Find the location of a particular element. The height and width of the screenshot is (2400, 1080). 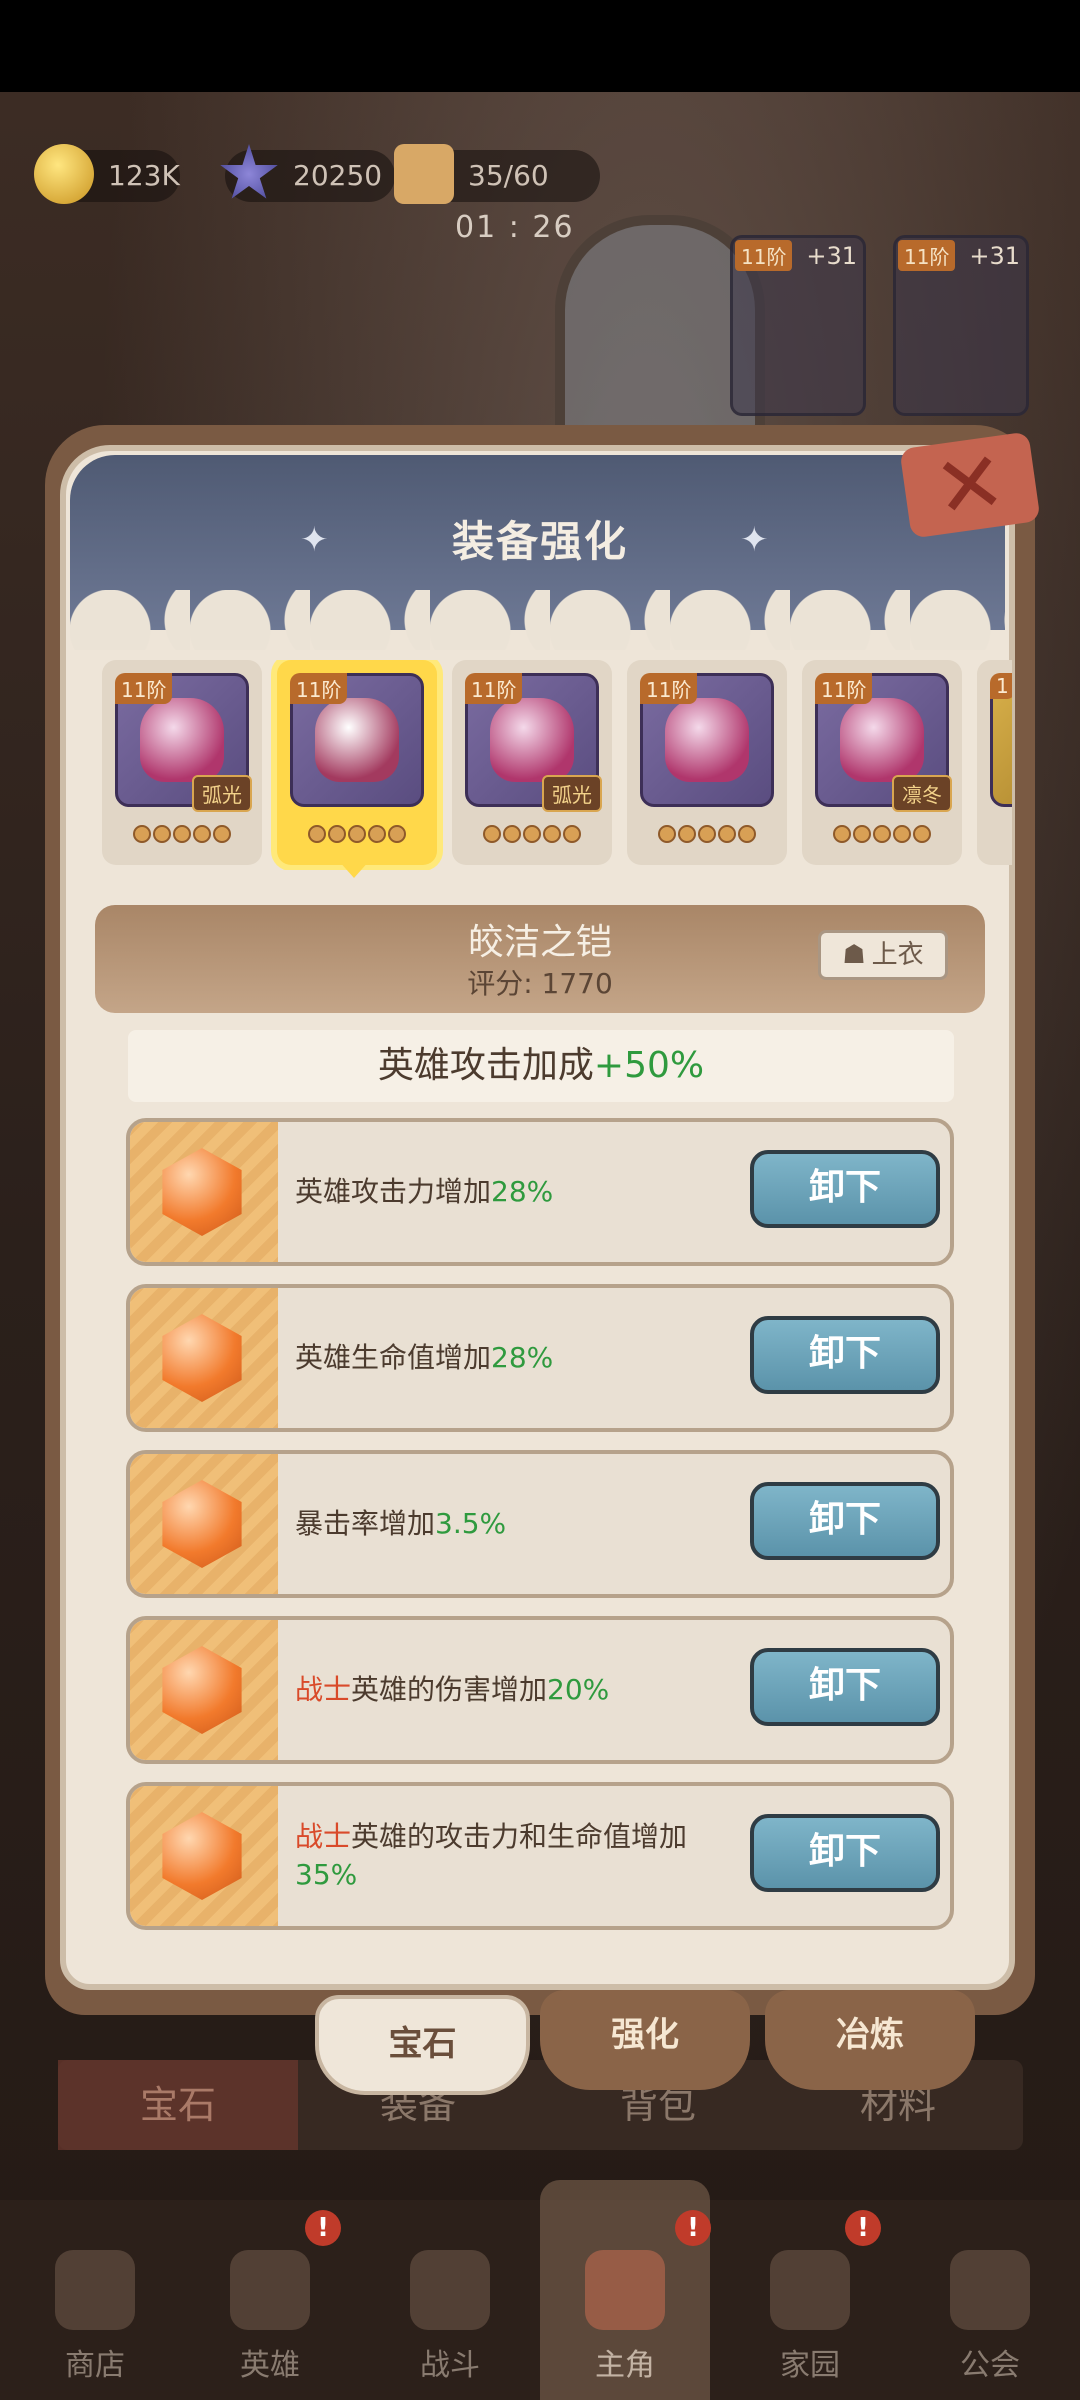

biscuit-counter: 35/60 is located at coordinates (497, 174).